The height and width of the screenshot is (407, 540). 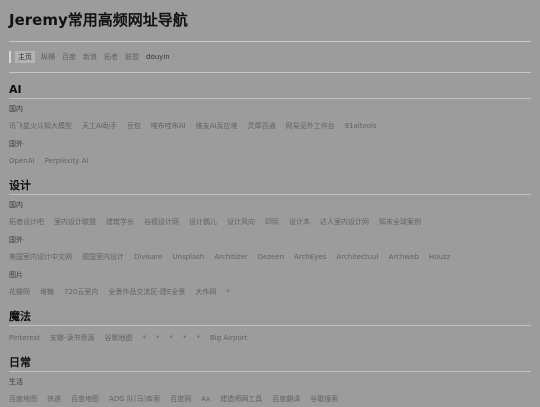 I want to click on site-link: 720云室内, so click(x=81, y=294).